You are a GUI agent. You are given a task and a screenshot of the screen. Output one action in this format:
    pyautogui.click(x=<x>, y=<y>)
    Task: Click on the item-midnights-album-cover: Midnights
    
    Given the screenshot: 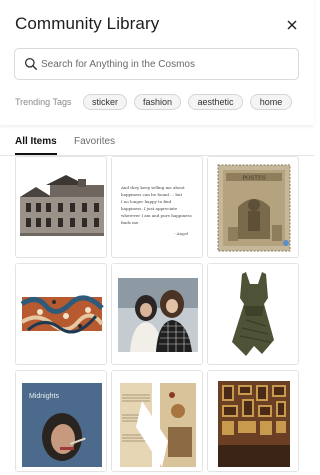 What is the action you would take?
    pyautogui.click(x=61, y=421)
    